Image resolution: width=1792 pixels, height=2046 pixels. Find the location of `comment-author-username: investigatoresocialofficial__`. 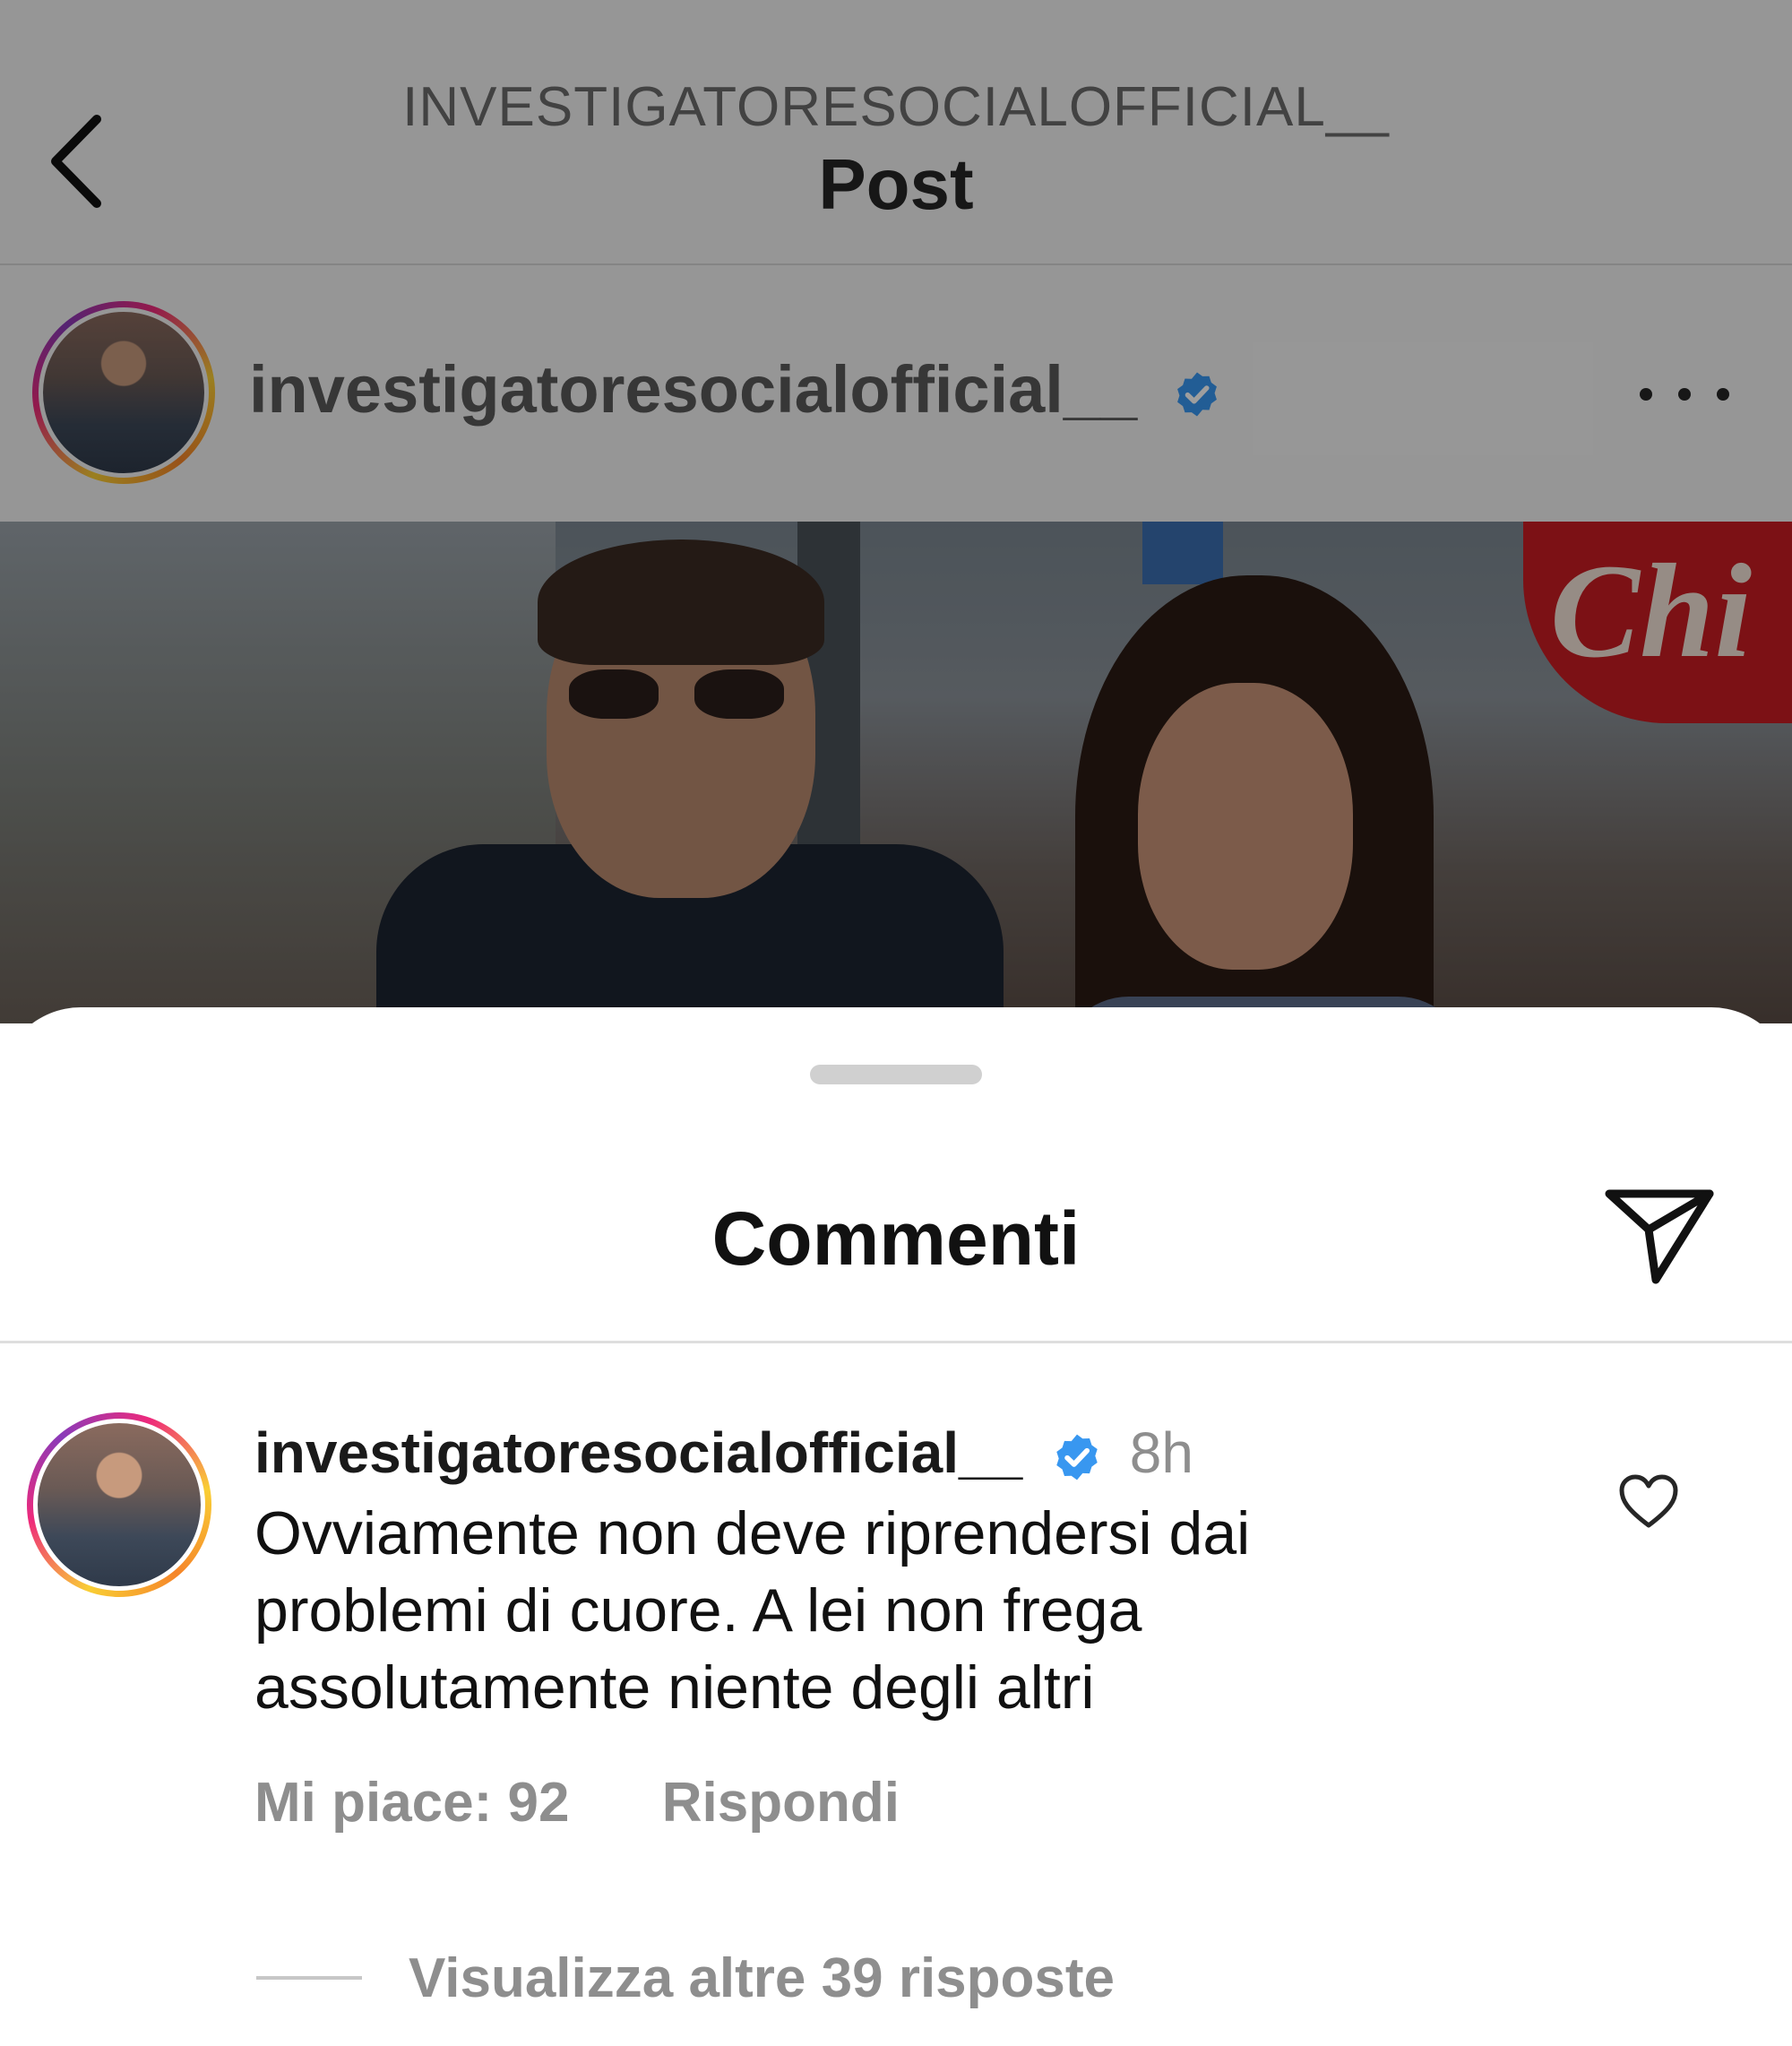

comment-author-username: investigatoresocialofficial__ is located at coordinates (638, 1452).